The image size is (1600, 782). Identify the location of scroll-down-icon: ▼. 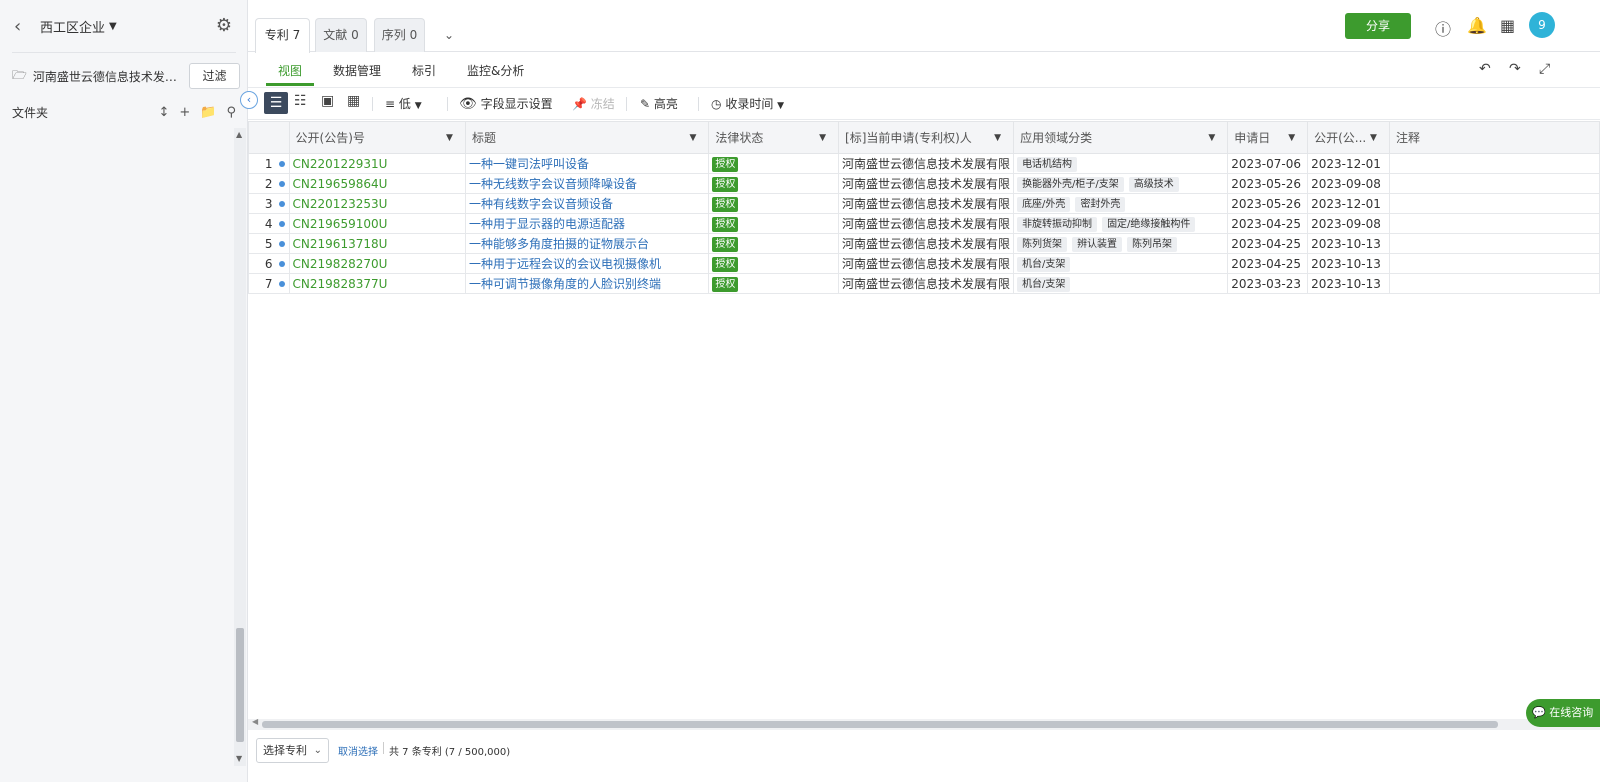
(239, 758).